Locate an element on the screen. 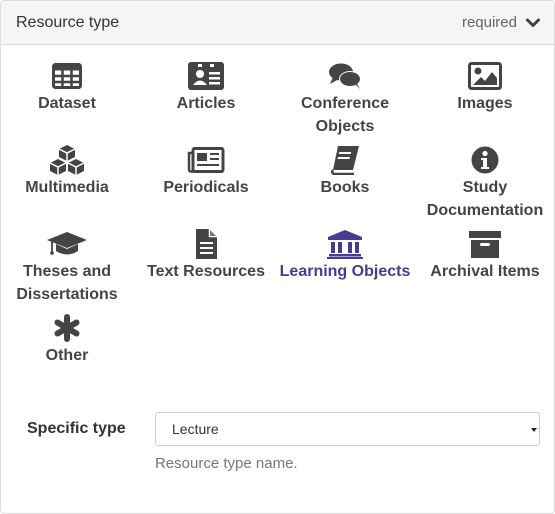 Image resolution: width=555 pixels, height=514 pixels. specific-type-help: Resource type name. is located at coordinates (226, 463).